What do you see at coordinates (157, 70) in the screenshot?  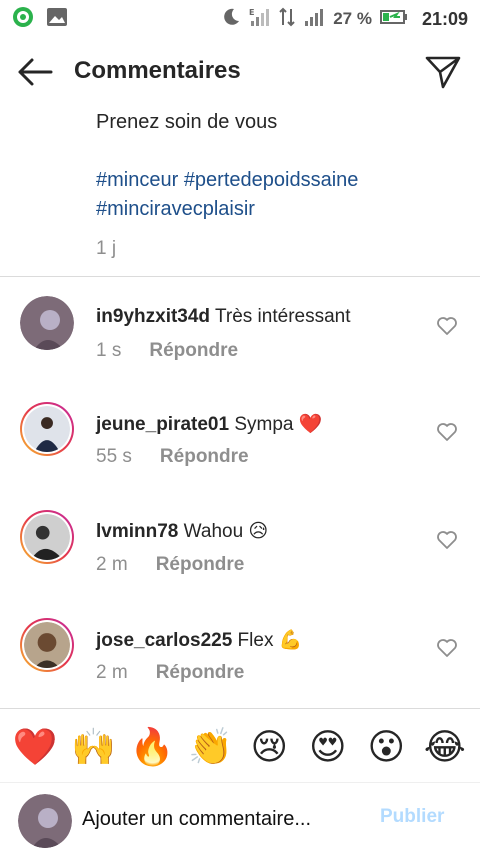 I see `page-title: Commentaires` at bounding box center [157, 70].